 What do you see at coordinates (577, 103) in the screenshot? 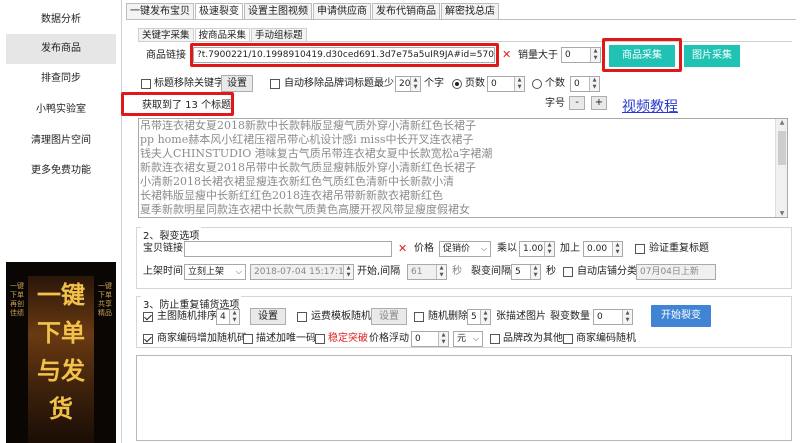
I see `seq-minus-button: -` at bounding box center [577, 103].